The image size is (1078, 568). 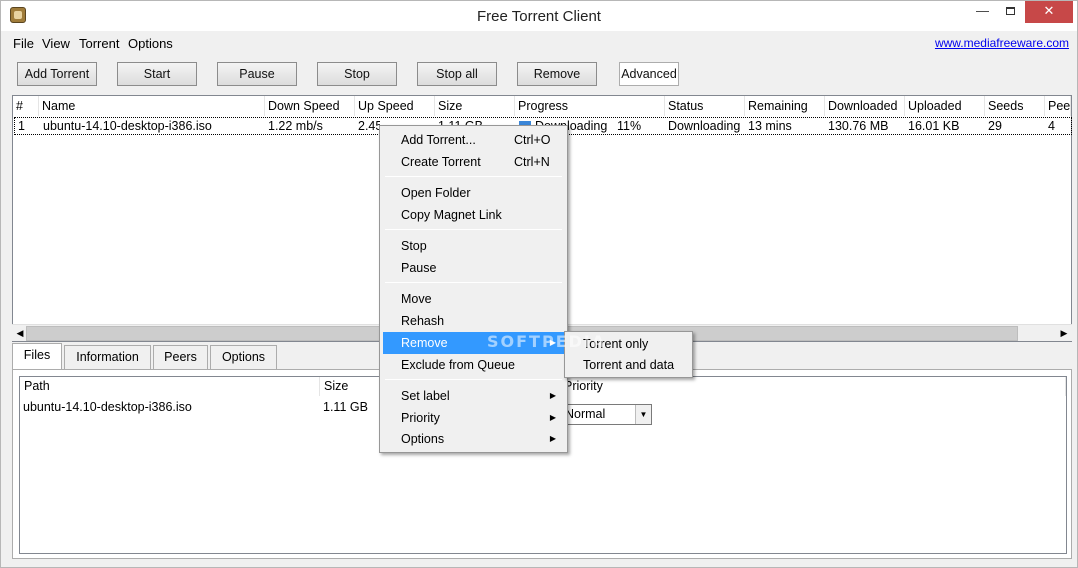 I want to click on row-uploaded: 16.01 KB, so click(x=934, y=126).